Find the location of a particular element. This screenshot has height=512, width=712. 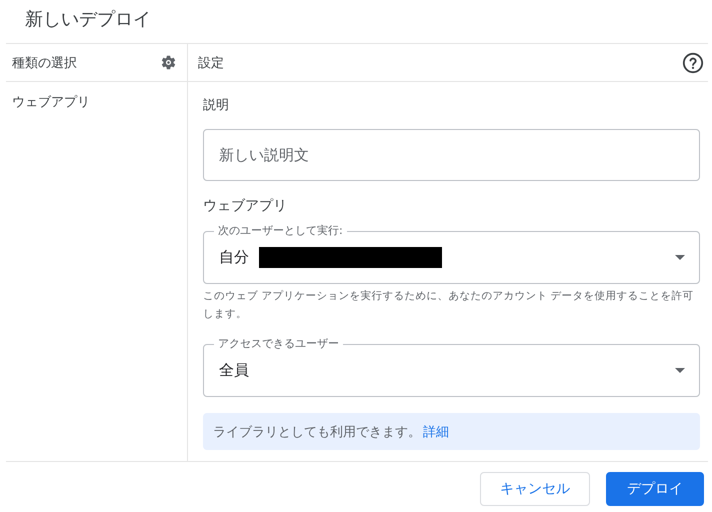

settings-icon is located at coordinates (168, 62).